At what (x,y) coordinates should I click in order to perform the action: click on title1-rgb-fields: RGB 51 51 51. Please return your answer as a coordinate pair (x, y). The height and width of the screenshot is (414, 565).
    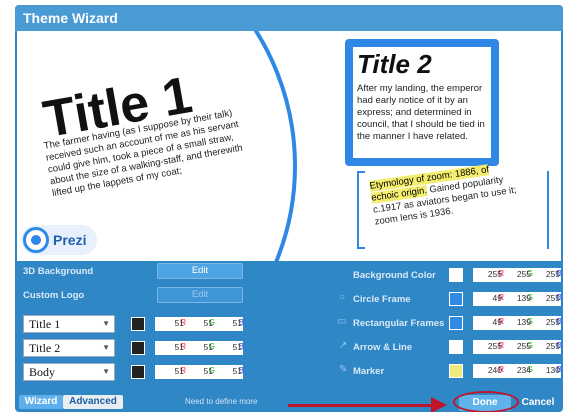
    Looking at the image, I should click on (199, 324).